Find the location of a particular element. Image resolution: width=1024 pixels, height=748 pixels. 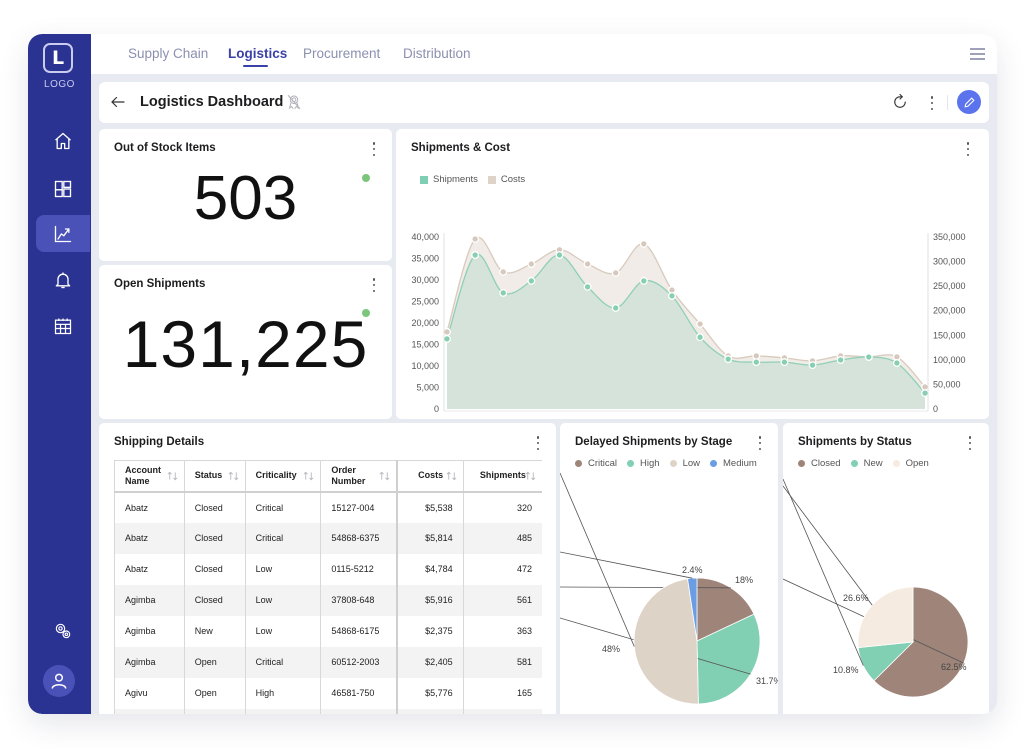

sidebar-item-home is located at coordinates (63, 140).